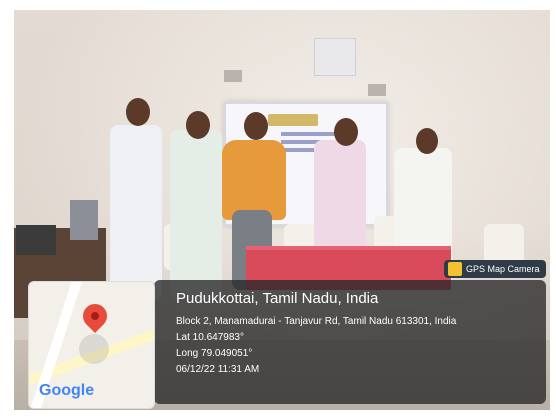  I want to click on gps-map-camera-badge: GPS Map Camera, so click(495, 269).